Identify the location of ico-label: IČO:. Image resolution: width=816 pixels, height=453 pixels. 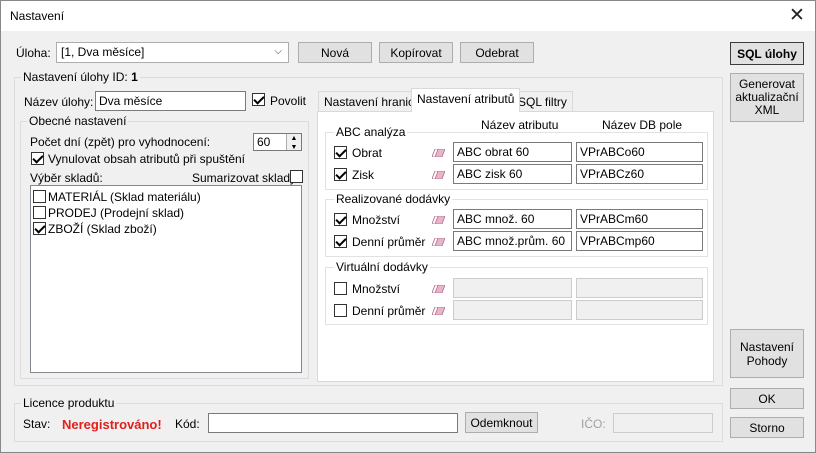
(593, 424).